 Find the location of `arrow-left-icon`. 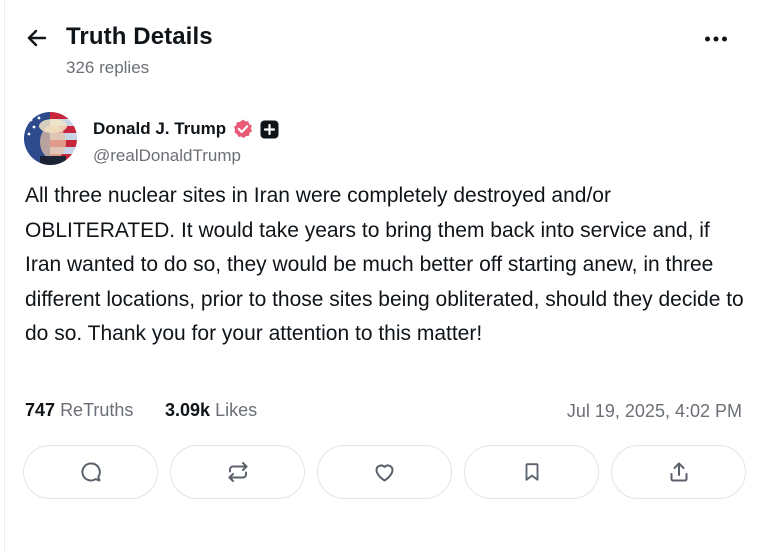

arrow-left-icon is located at coordinates (37, 38).